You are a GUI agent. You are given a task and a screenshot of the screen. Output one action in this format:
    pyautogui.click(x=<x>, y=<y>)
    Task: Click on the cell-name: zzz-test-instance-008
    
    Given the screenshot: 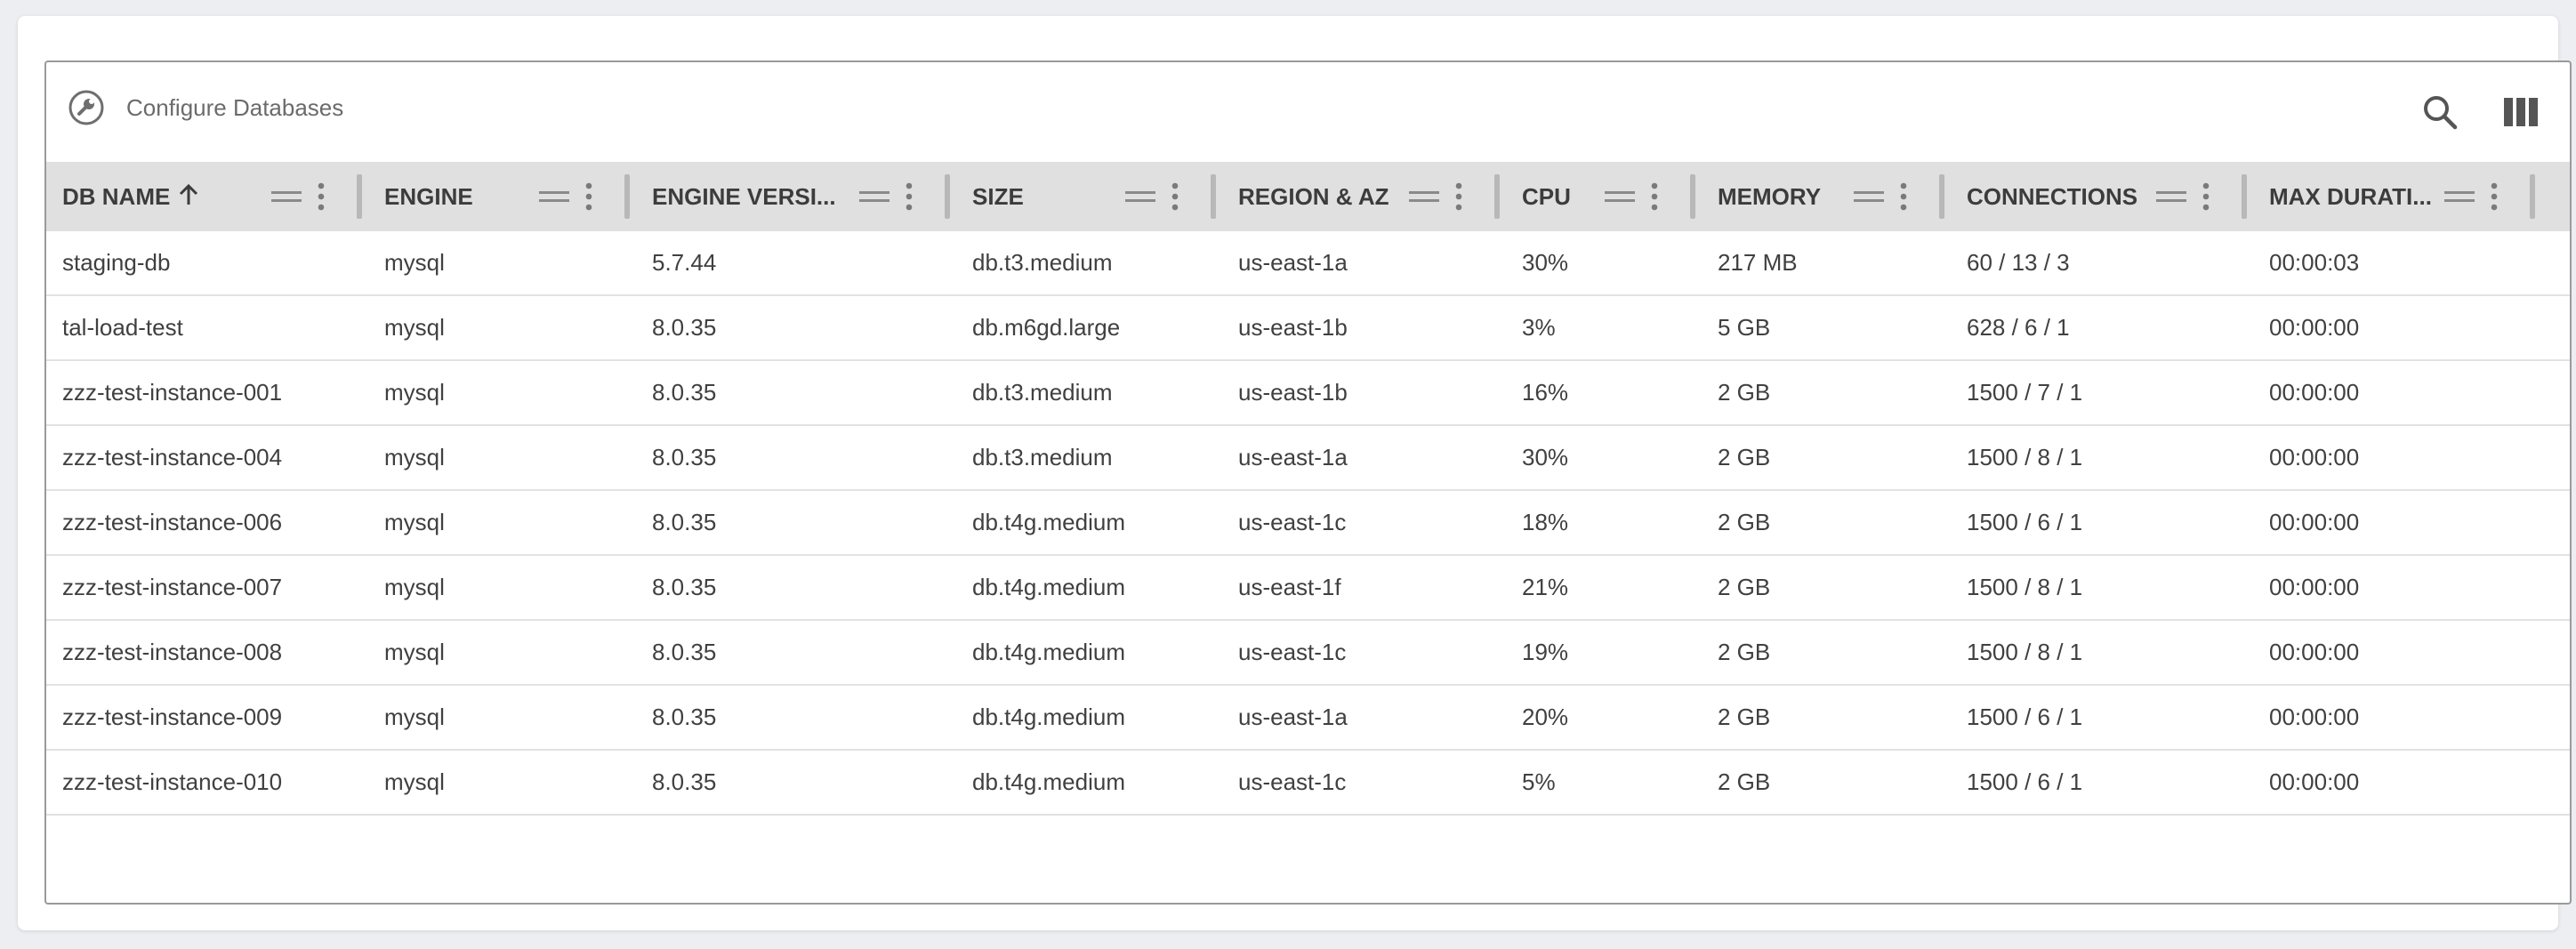 What is the action you would take?
    pyautogui.click(x=172, y=652)
    